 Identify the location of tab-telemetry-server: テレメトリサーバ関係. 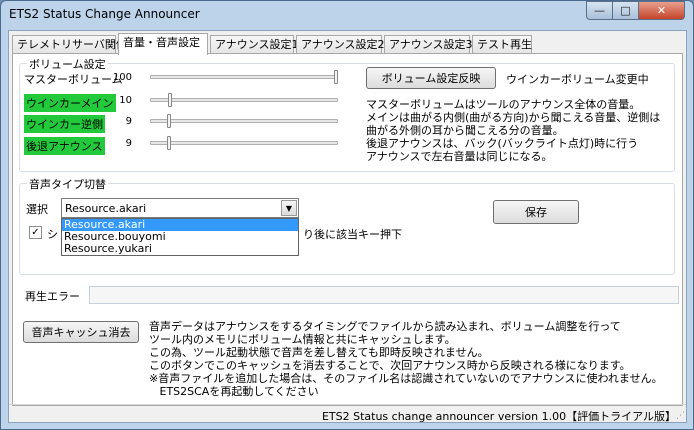
(69, 44).